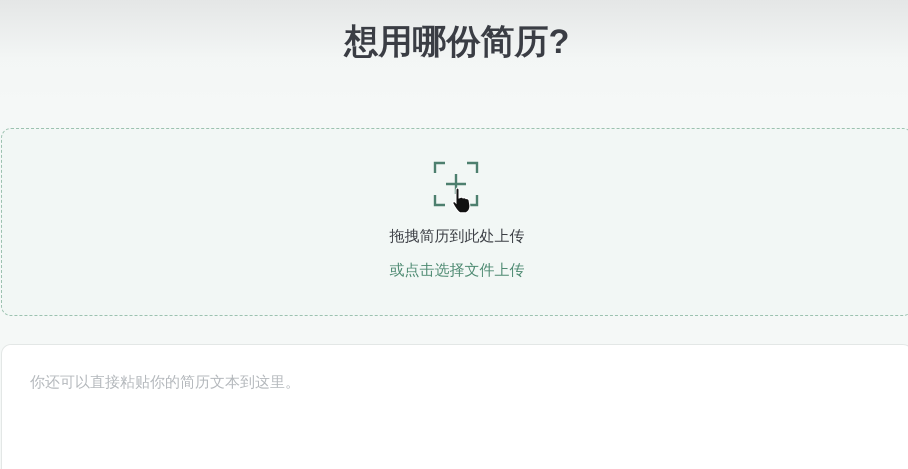 The height and width of the screenshot is (469, 908). What do you see at coordinates (457, 236) in the screenshot?
I see `upload-instruction: 拖拽简历到此处上传` at bounding box center [457, 236].